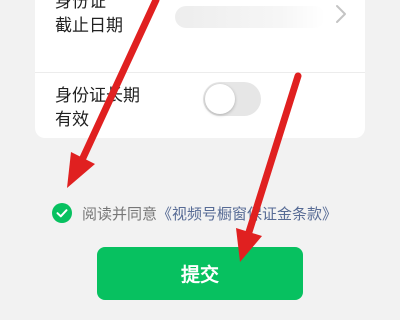  What do you see at coordinates (97, 96) in the screenshot?
I see `id-longterm-label-line1: 身份证长期` at bounding box center [97, 96].